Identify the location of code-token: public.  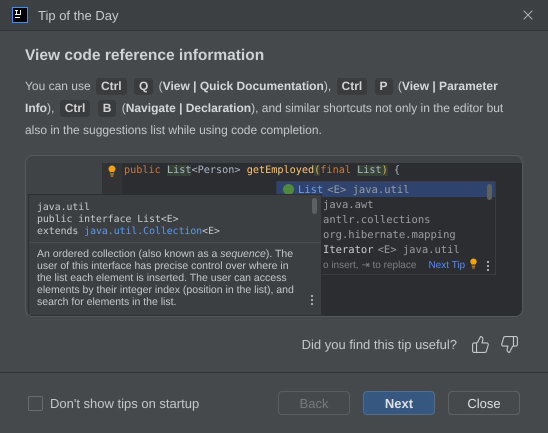
(143, 170).